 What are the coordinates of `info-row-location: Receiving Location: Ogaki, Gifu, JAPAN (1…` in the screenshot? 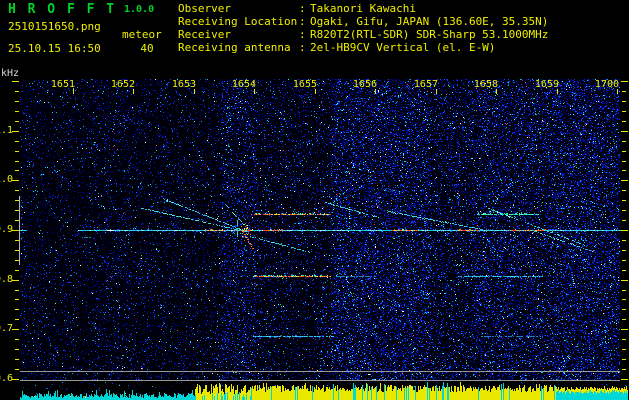 It's located at (363, 21).